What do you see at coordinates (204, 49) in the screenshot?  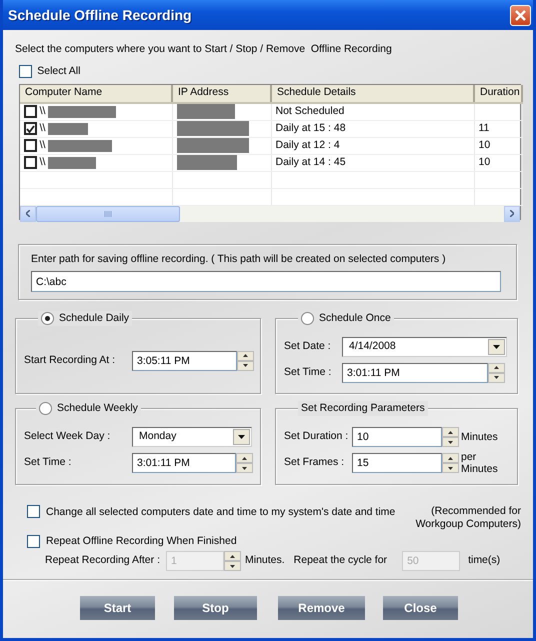 I see `instruction-text: Select the computers where you want to Start / Stop / Remove Offline Recording` at bounding box center [204, 49].